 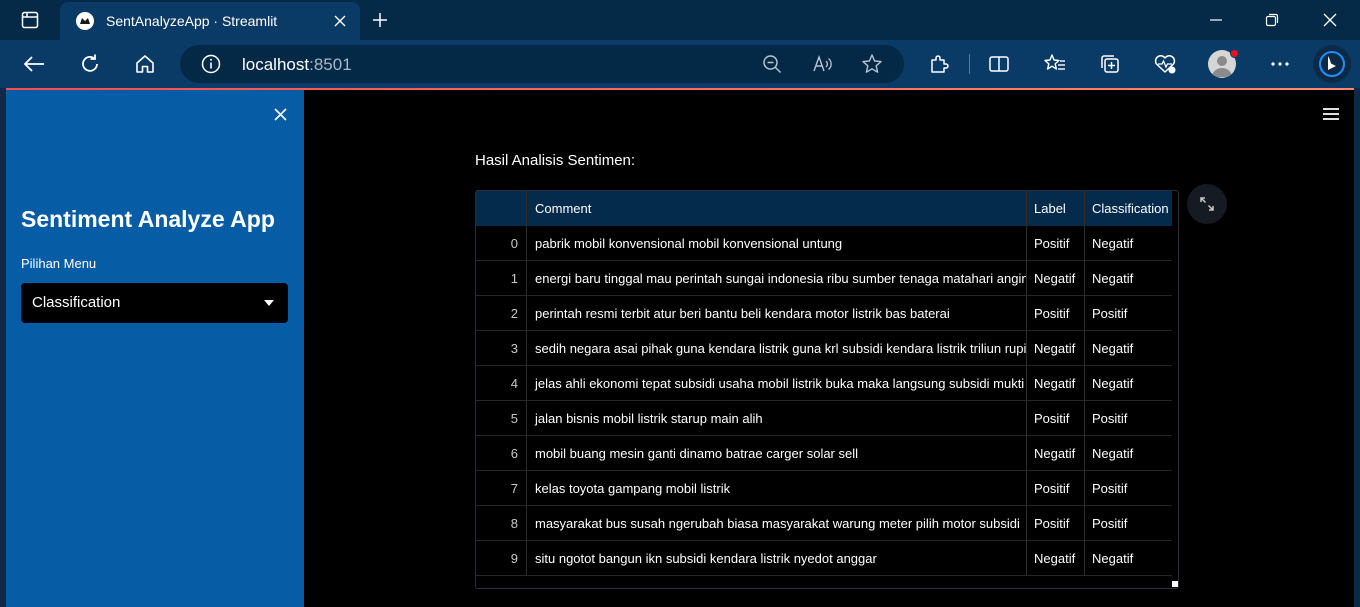 What do you see at coordinates (1331, 114) in the screenshot?
I see `hamburger-menu-icon` at bounding box center [1331, 114].